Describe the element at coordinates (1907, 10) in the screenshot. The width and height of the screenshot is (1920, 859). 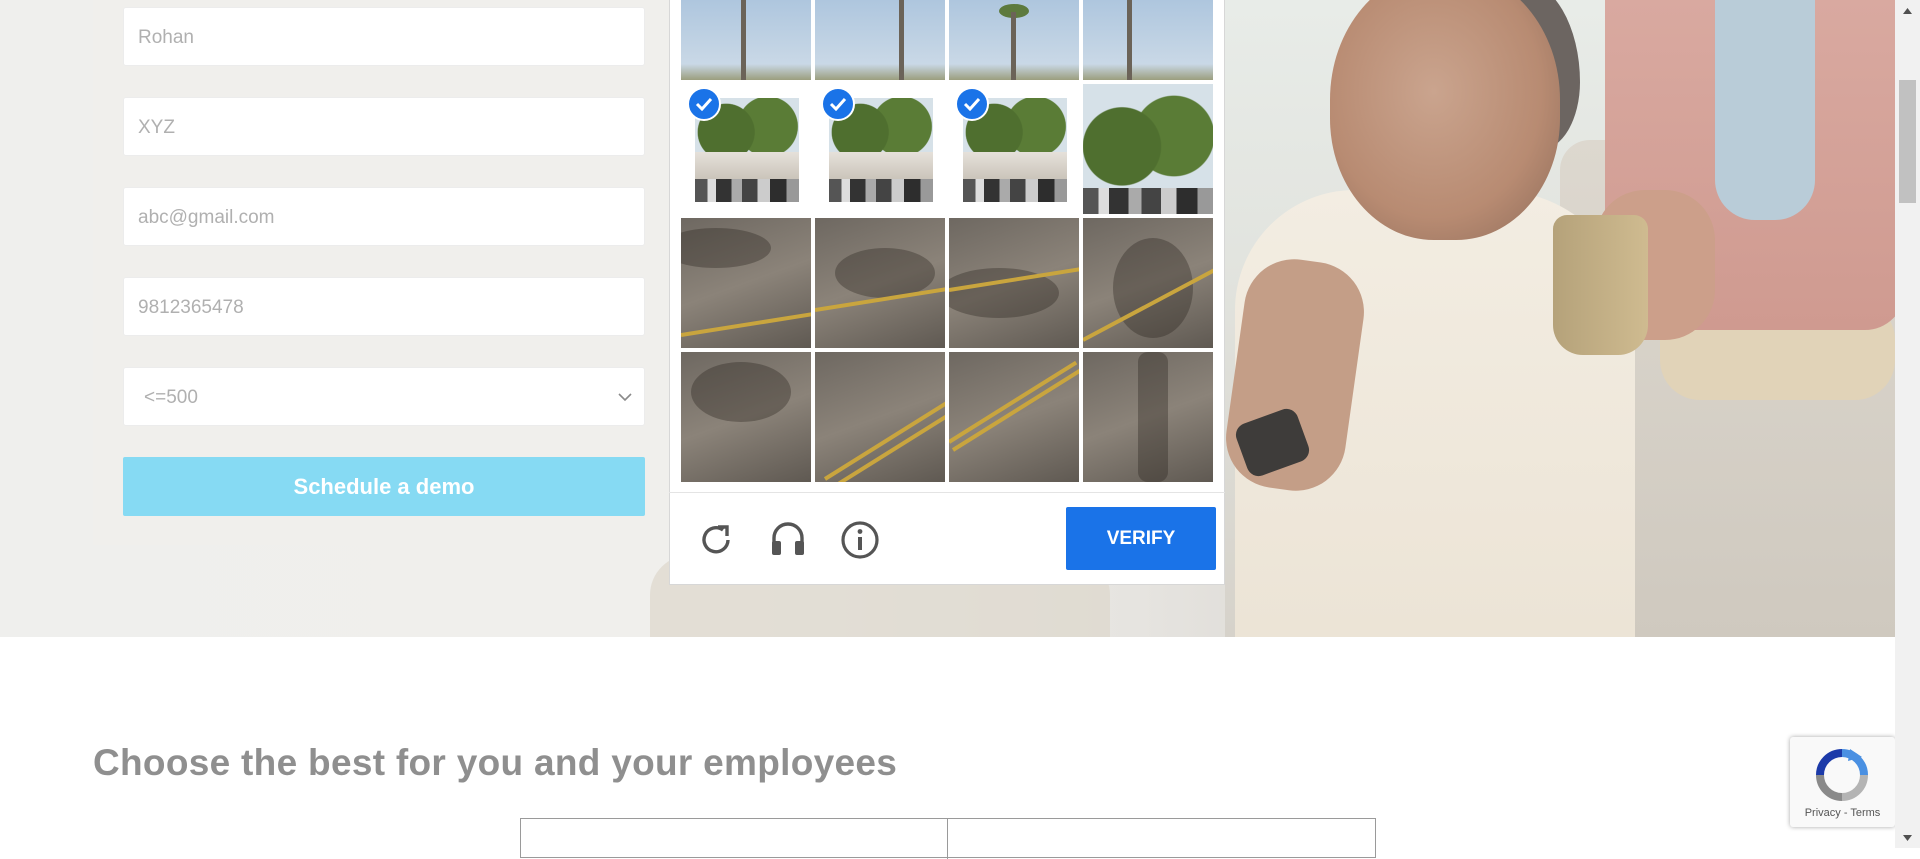
I see `scroll-up-icon` at that location.